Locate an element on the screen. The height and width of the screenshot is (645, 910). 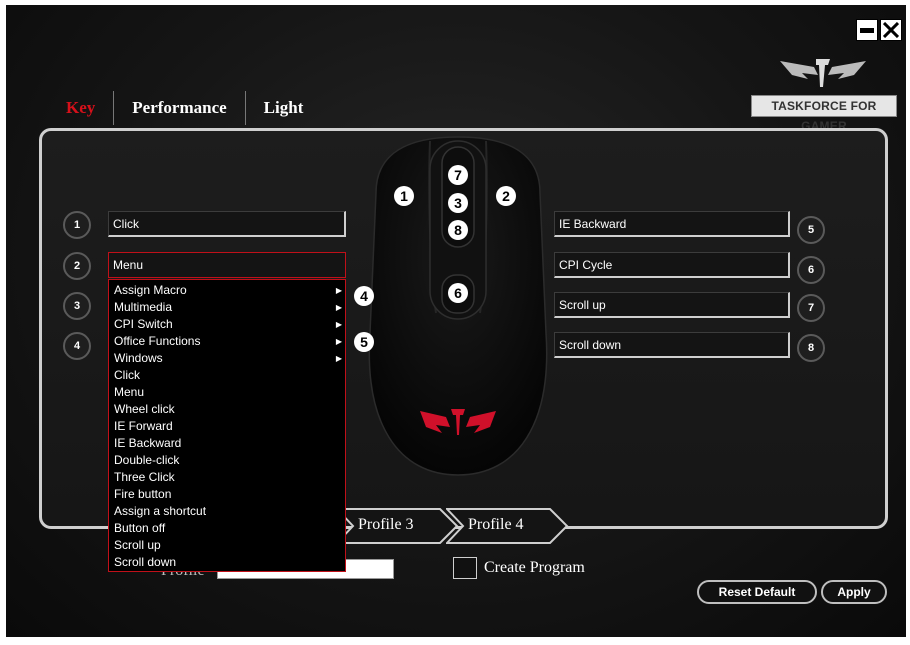
dropdown-item-label: Wheel click is located at coordinates (144, 409).